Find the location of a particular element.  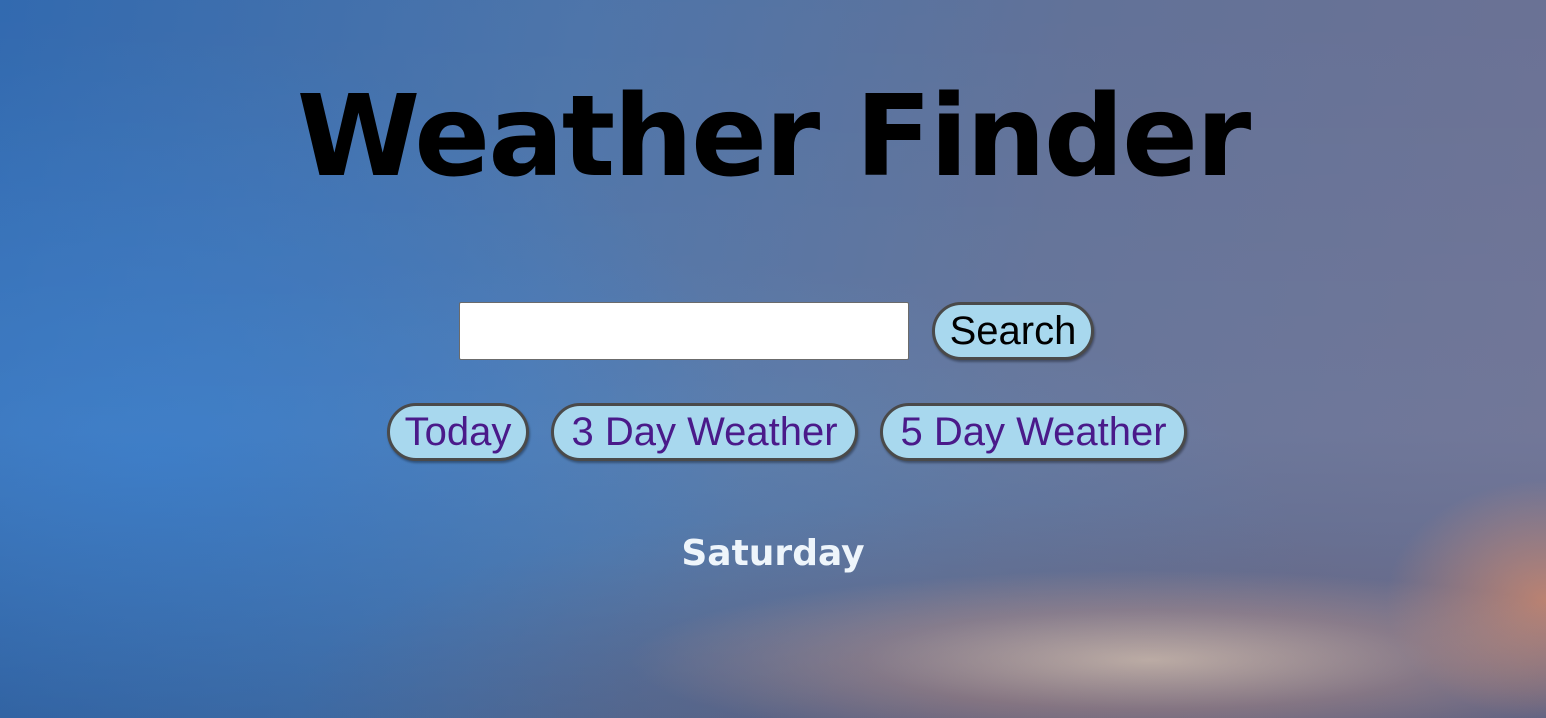

search-input is located at coordinates (684, 331).